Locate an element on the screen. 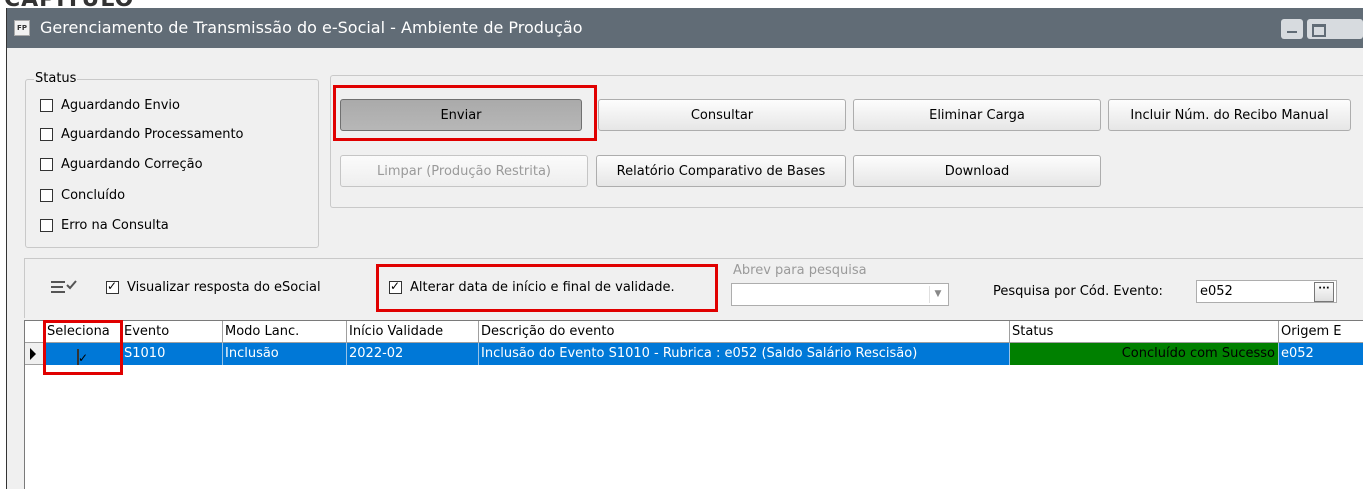 The height and width of the screenshot is (489, 1363). ellipsis-button: ··· is located at coordinates (1324, 292).